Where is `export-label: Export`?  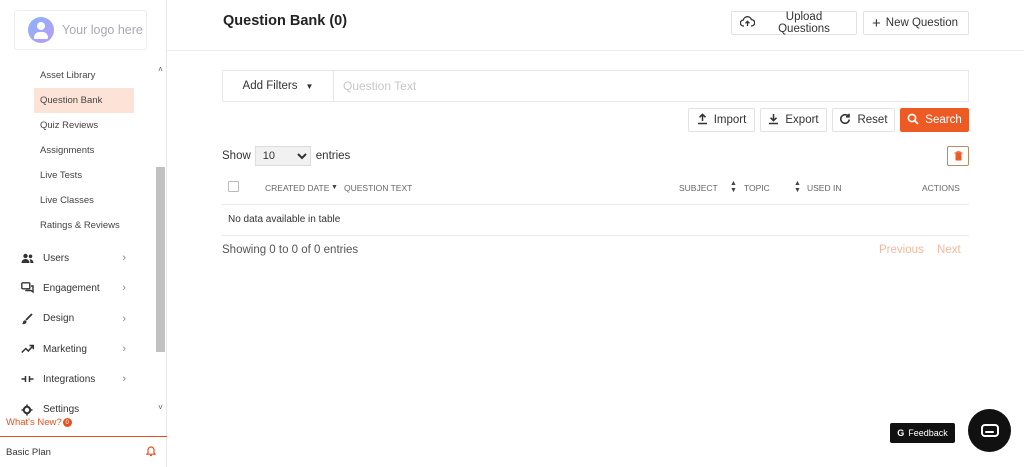 export-label: Export is located at coordinates (802, 120).